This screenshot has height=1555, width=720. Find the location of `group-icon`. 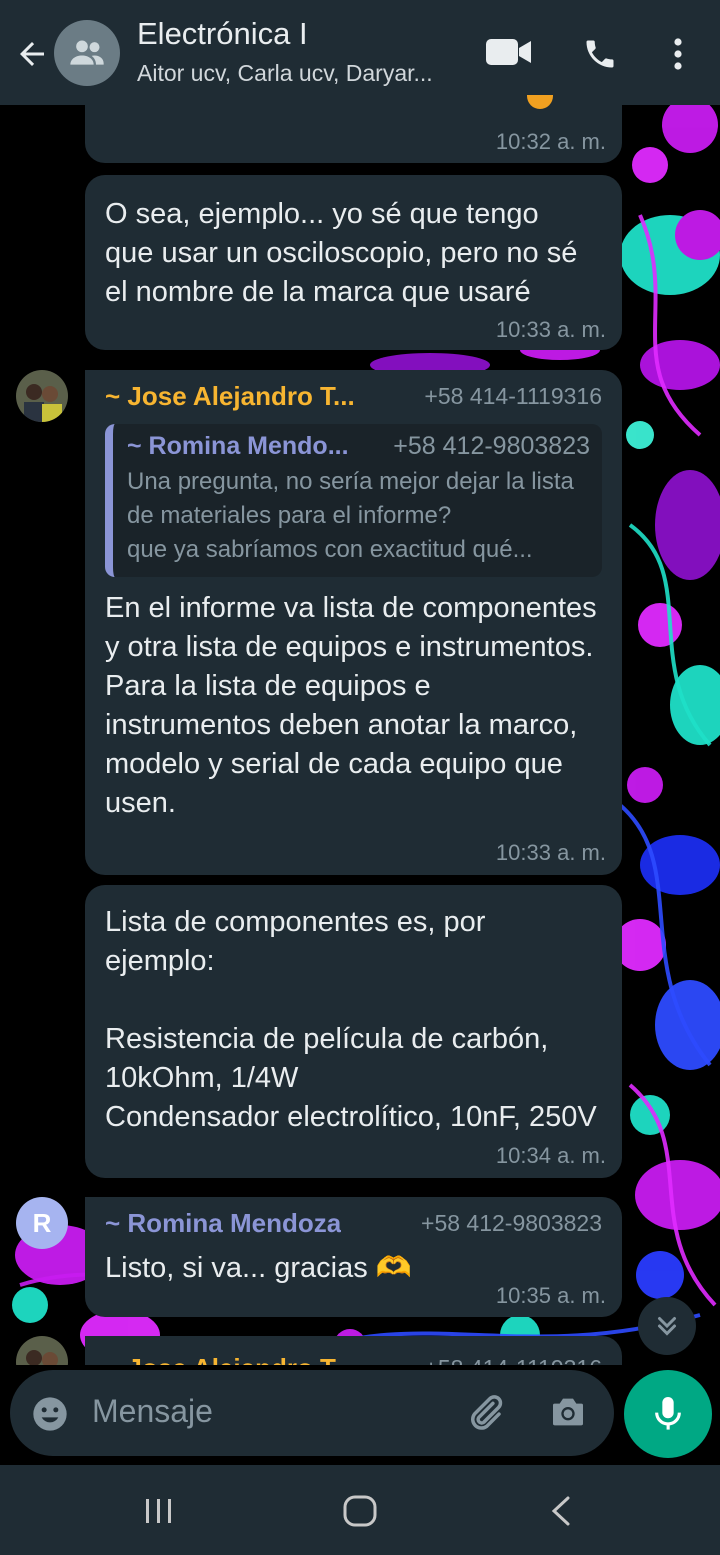

group-icon is located at coordinates (87, 52).